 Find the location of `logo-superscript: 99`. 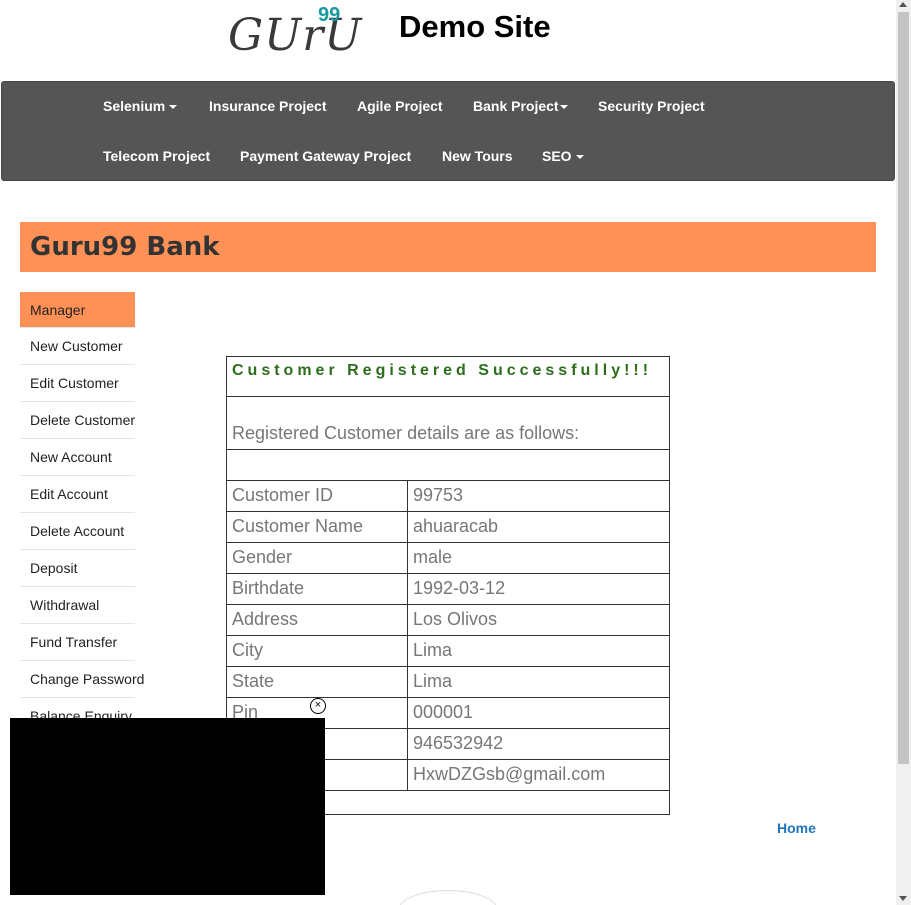

logo-superscript: 99 is located at coordinates (329, 15).